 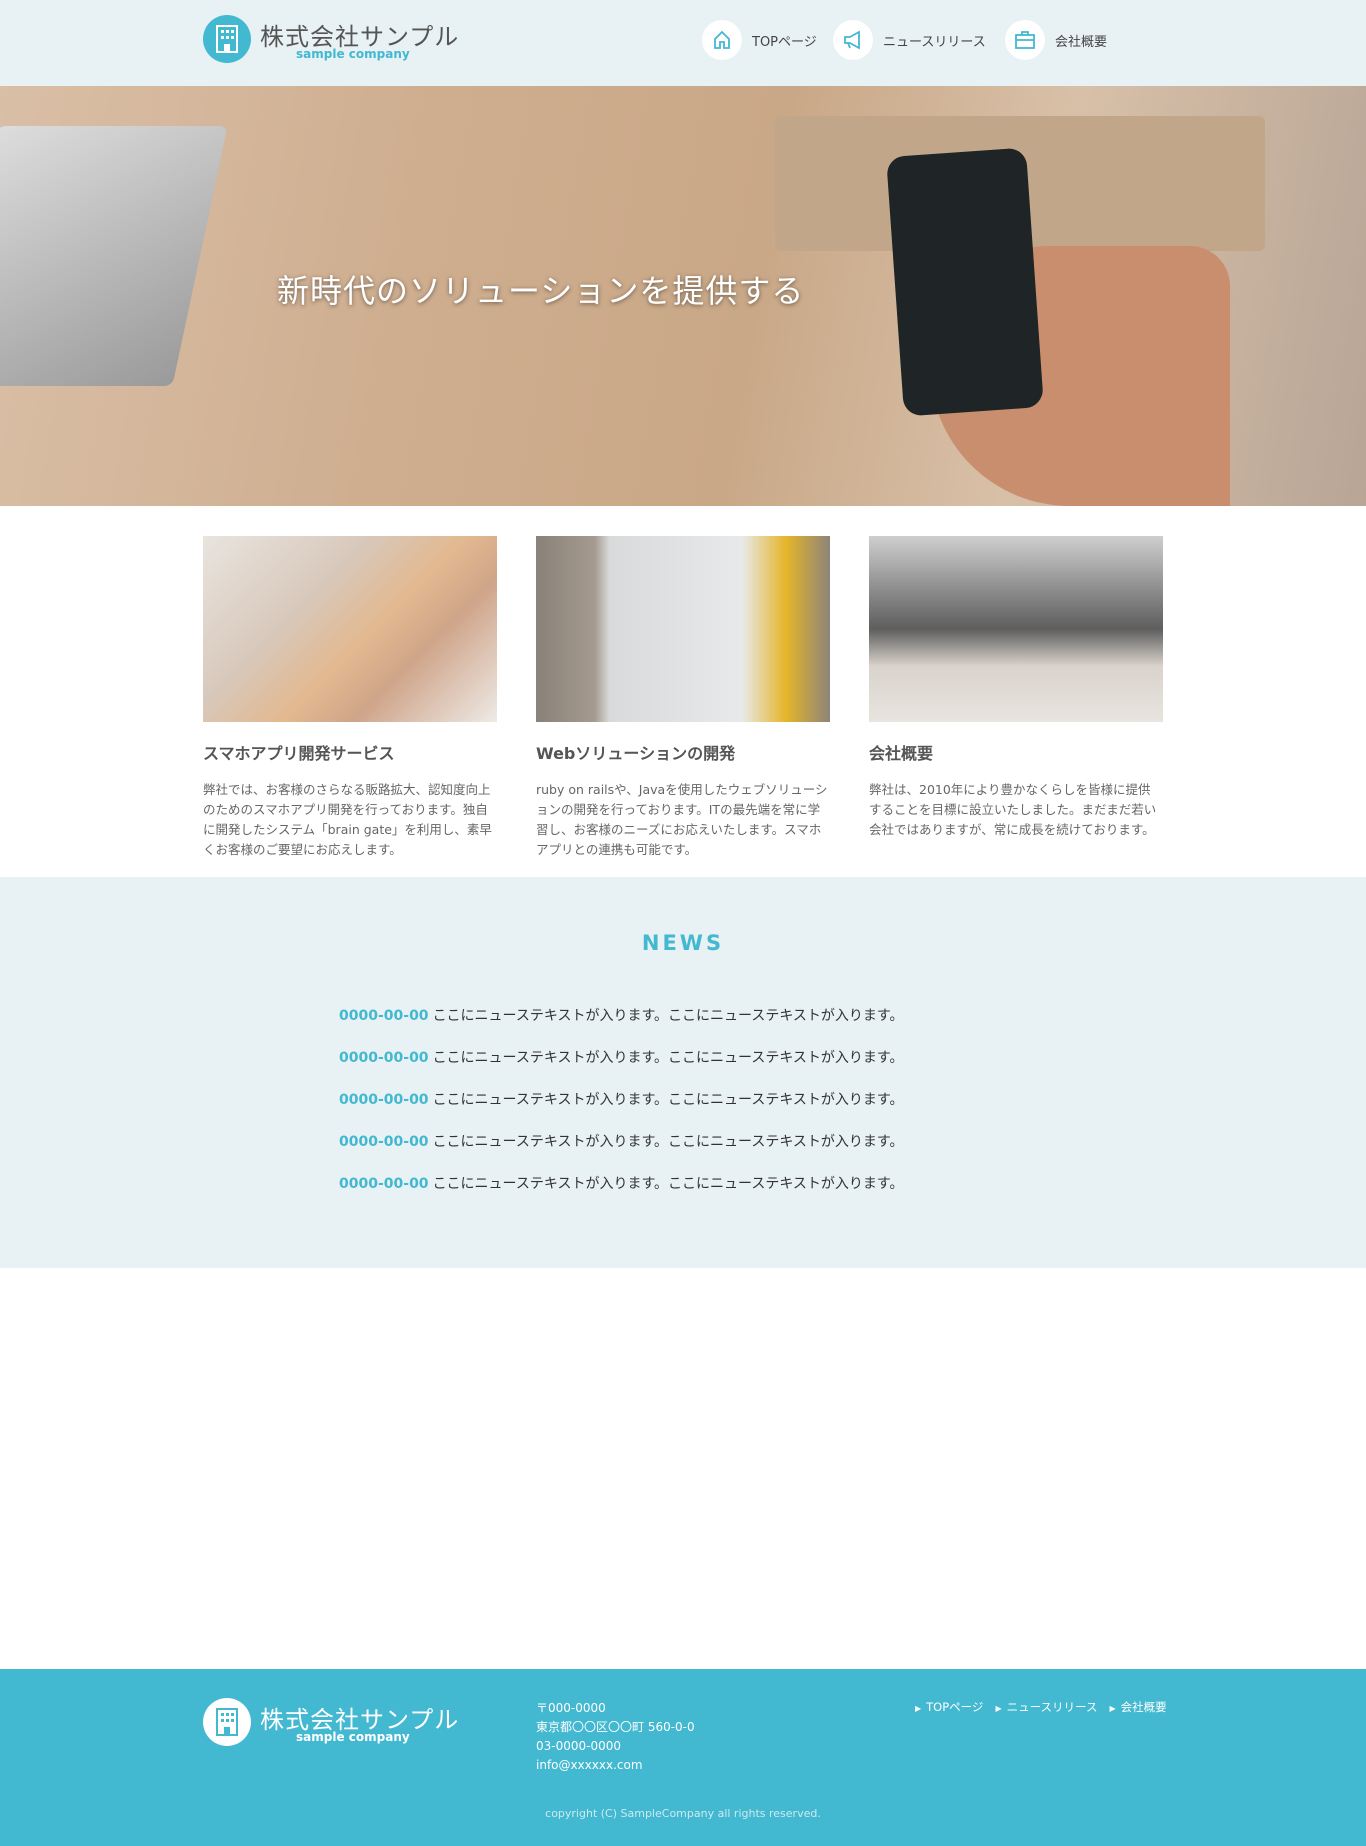 I want to click on footer-link-top: ▶ TOPページ, so click(x=949, y=1707).